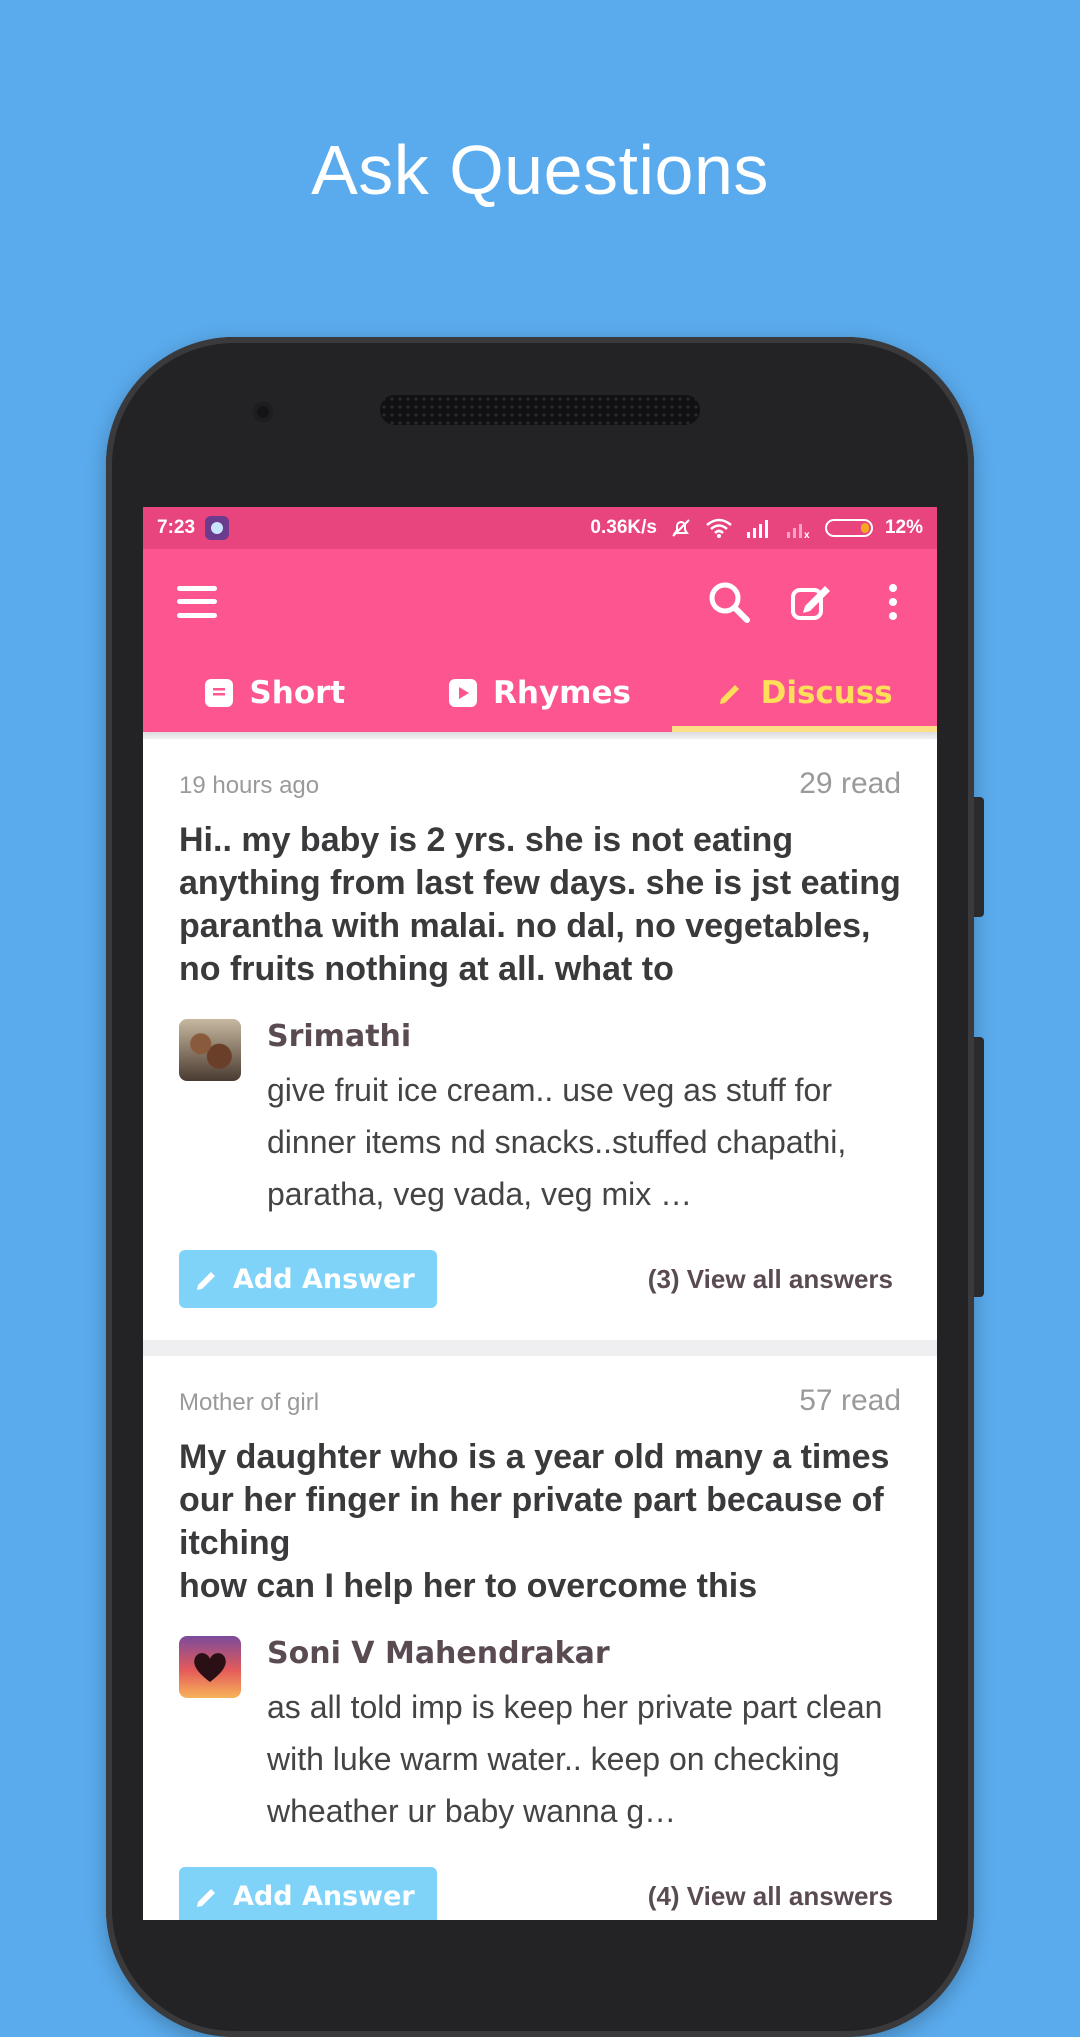 The width and height of the screenshot is (1080, 2037). I want to click on article-icon, so click(219, 693).